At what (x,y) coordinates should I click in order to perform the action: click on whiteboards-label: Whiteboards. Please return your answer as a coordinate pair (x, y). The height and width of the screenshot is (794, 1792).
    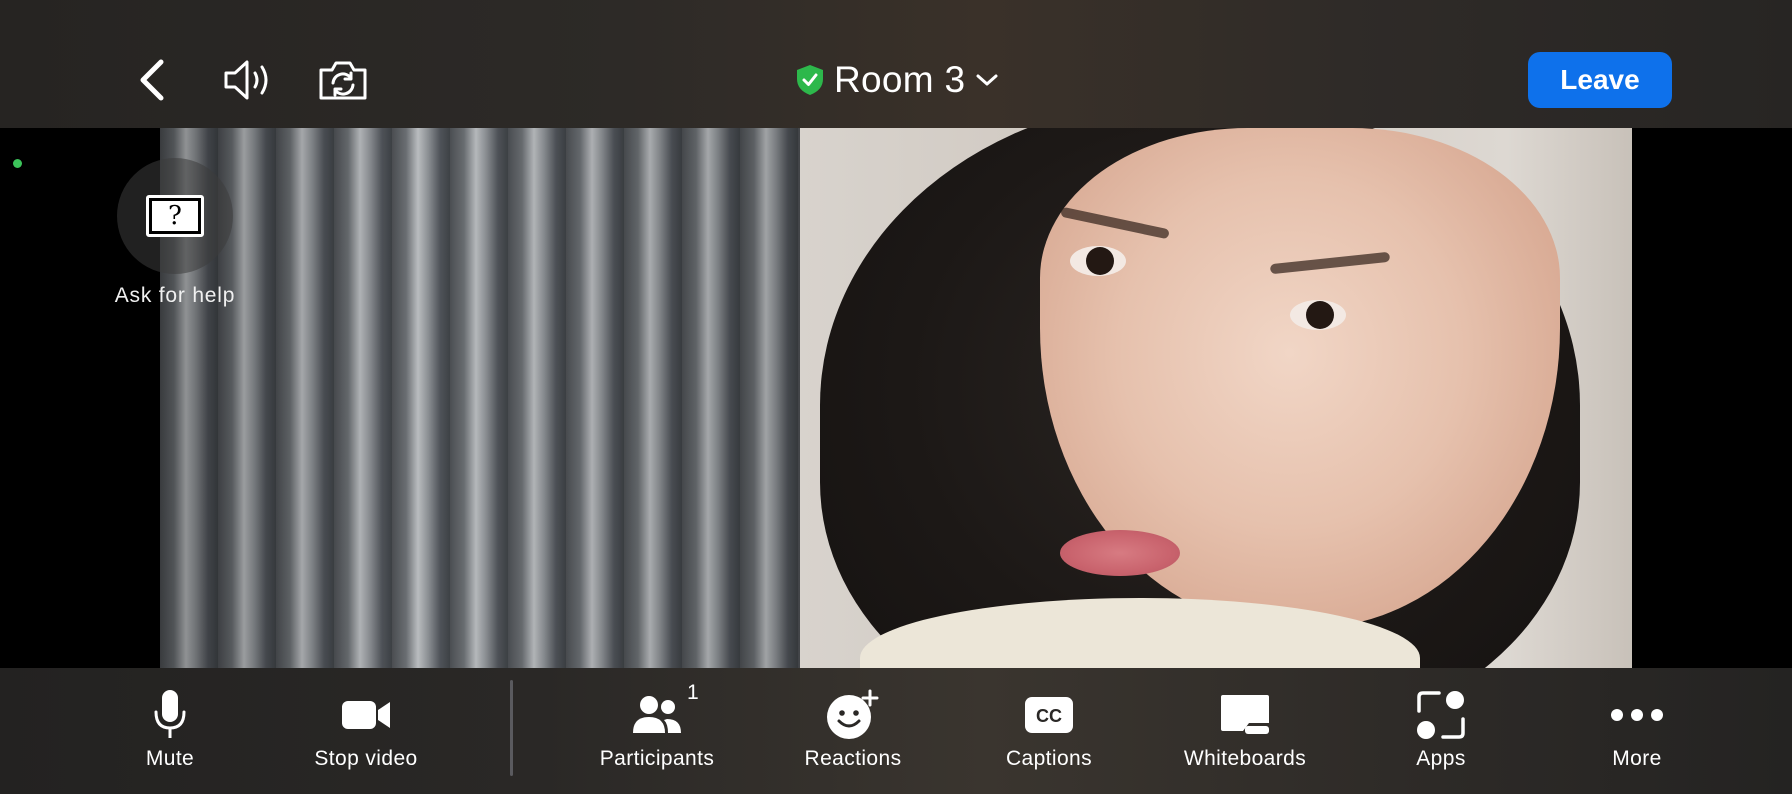
    Looking at the image, I should click on (1245, 758).